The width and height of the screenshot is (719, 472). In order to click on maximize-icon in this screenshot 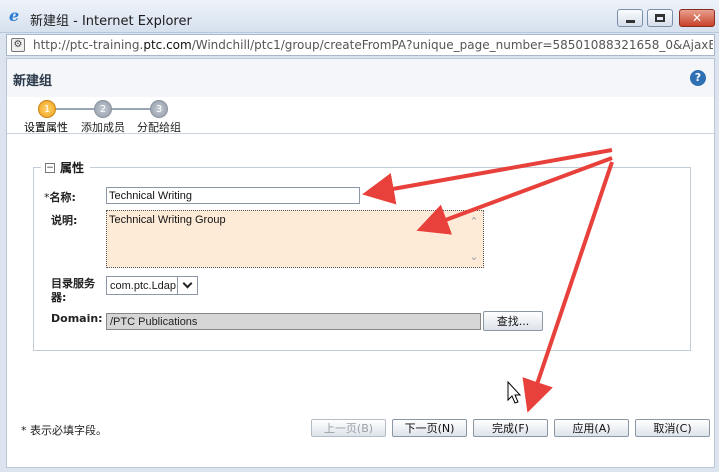, I will do `click(660, 18)`.